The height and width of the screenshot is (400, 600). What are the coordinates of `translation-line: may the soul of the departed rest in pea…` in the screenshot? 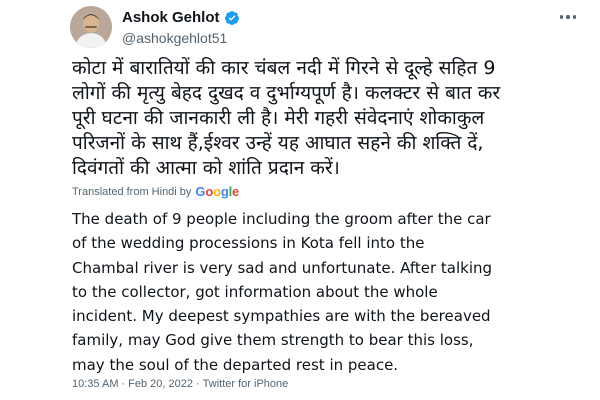 It's located at (235, 364).